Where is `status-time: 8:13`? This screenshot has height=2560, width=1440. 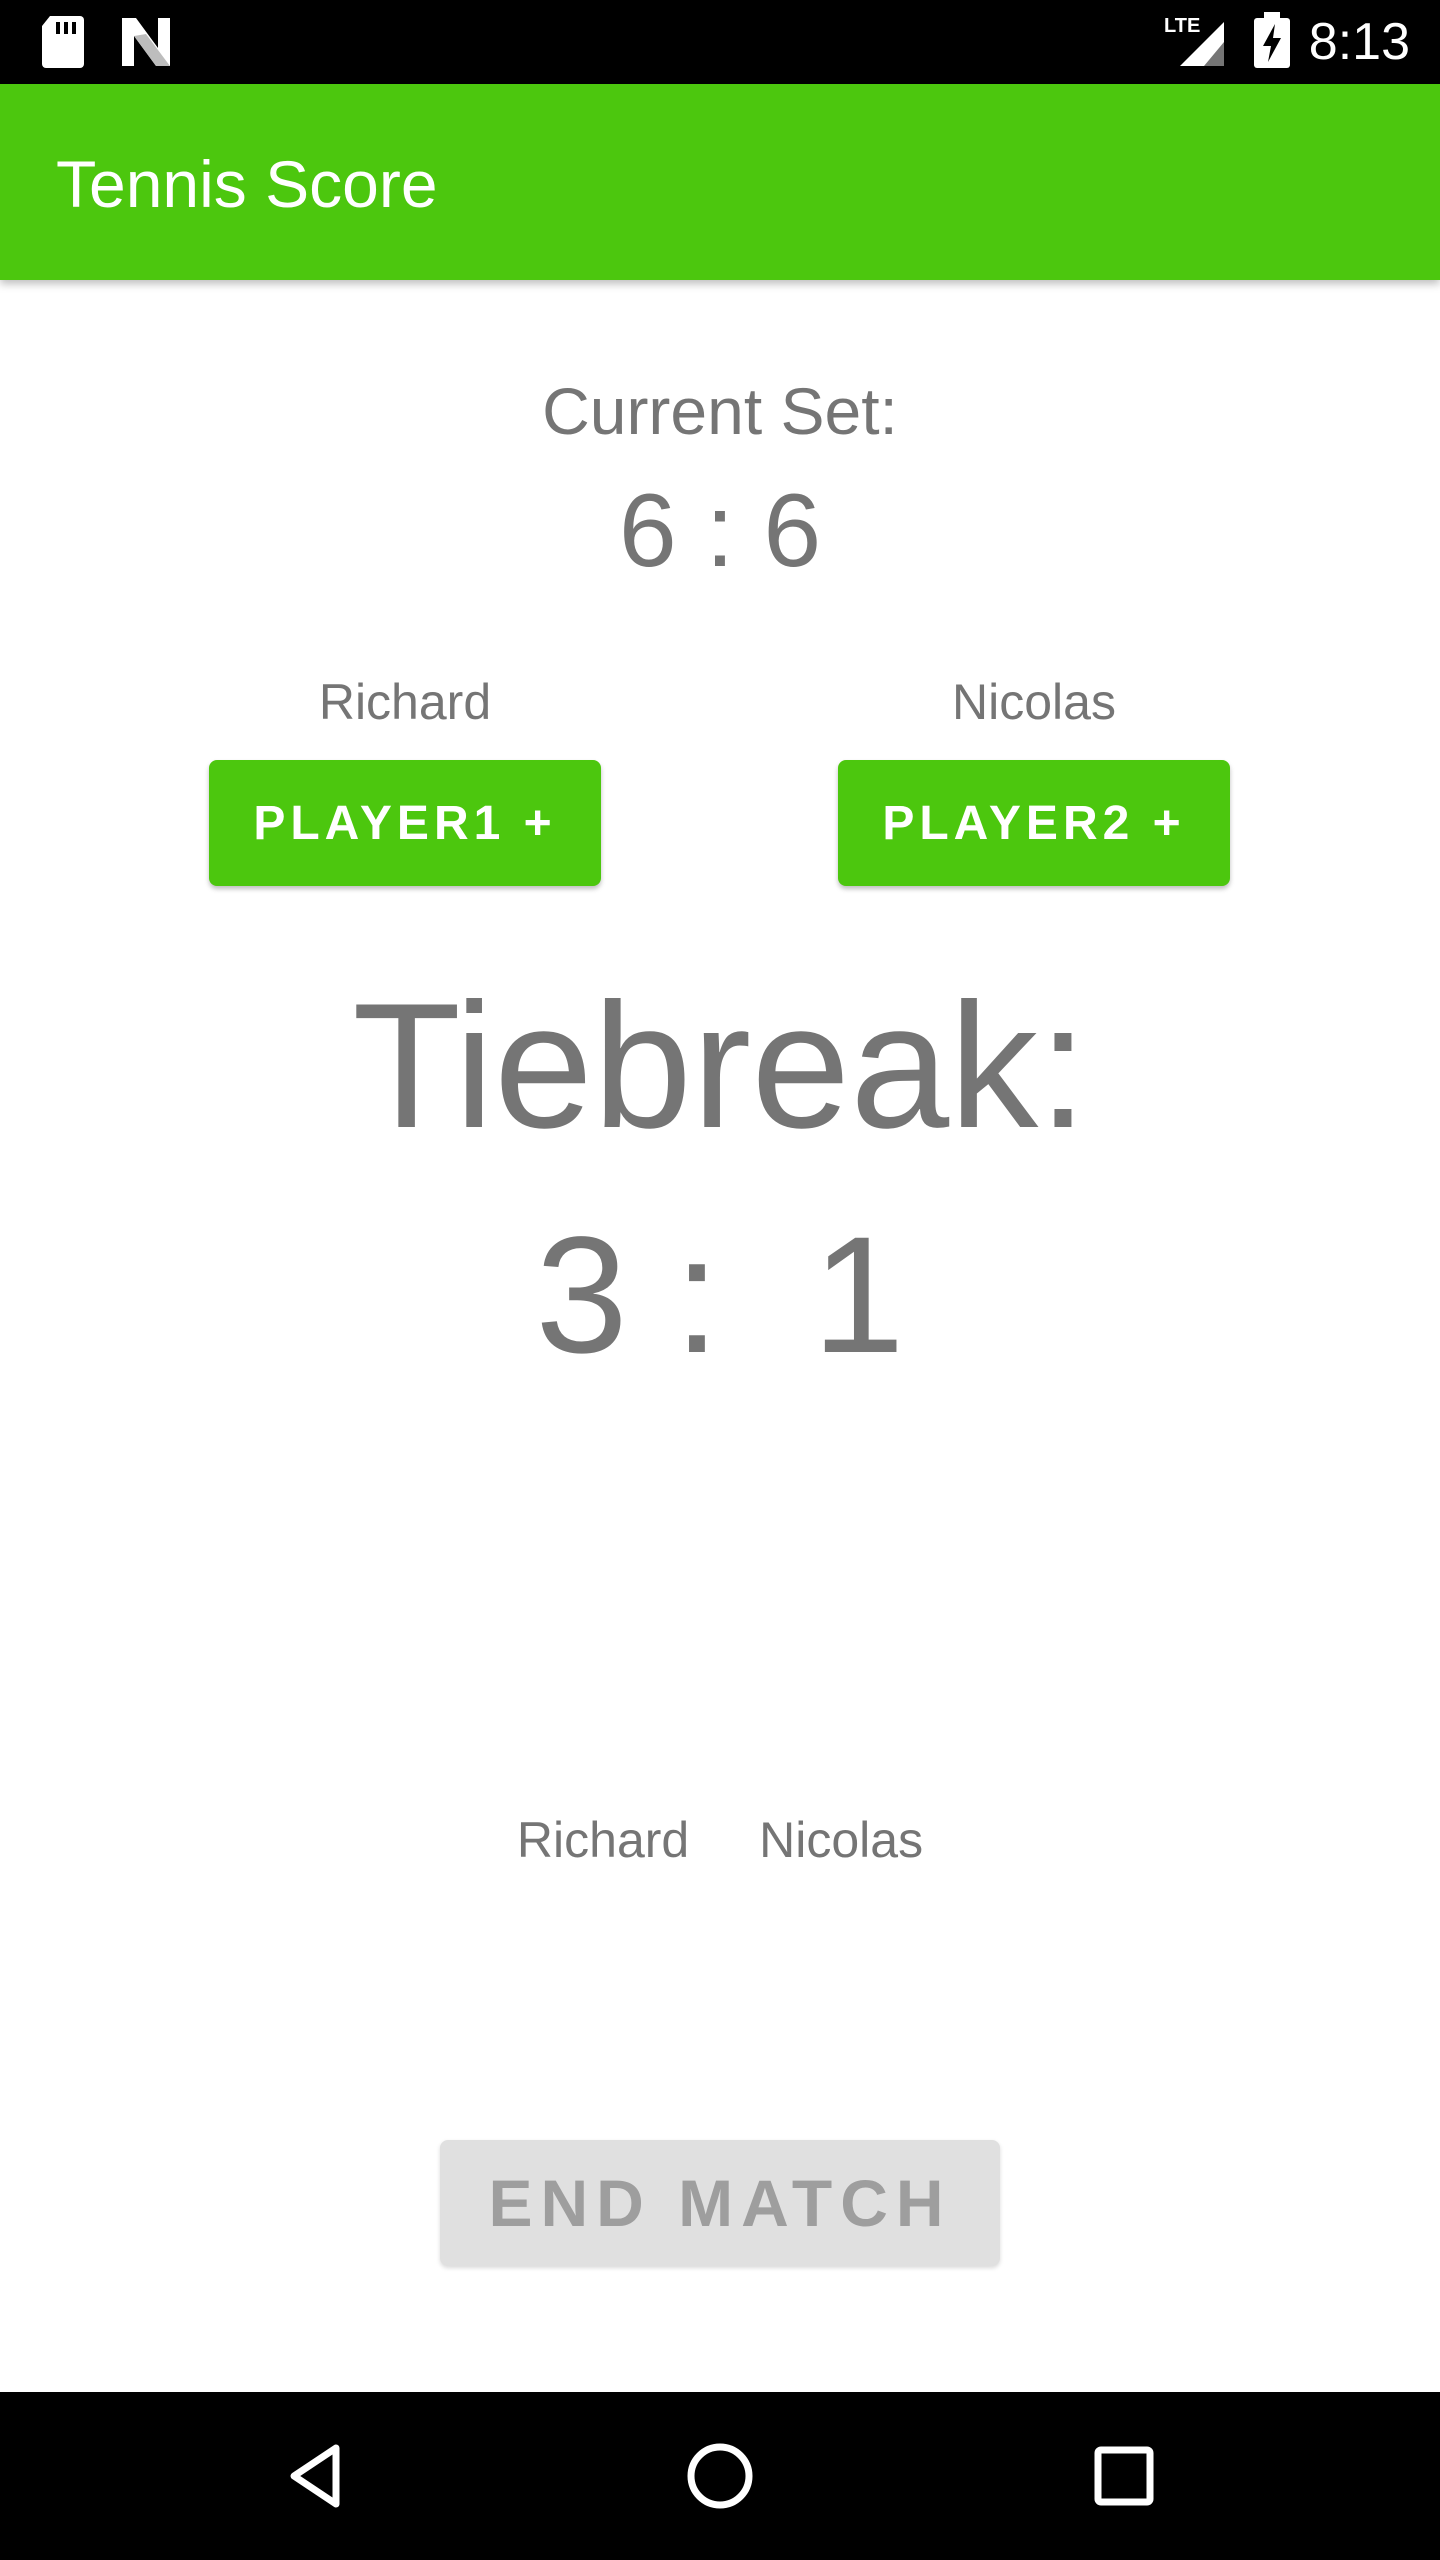
status-time: 8:13 is located at coordinates (1359, 42).